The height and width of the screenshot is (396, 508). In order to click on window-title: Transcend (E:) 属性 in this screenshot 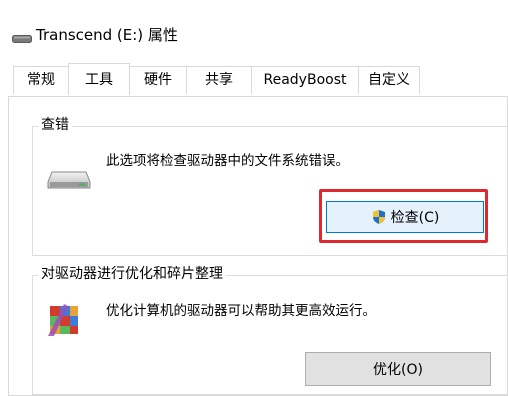, I will do `click(107, 35)`.